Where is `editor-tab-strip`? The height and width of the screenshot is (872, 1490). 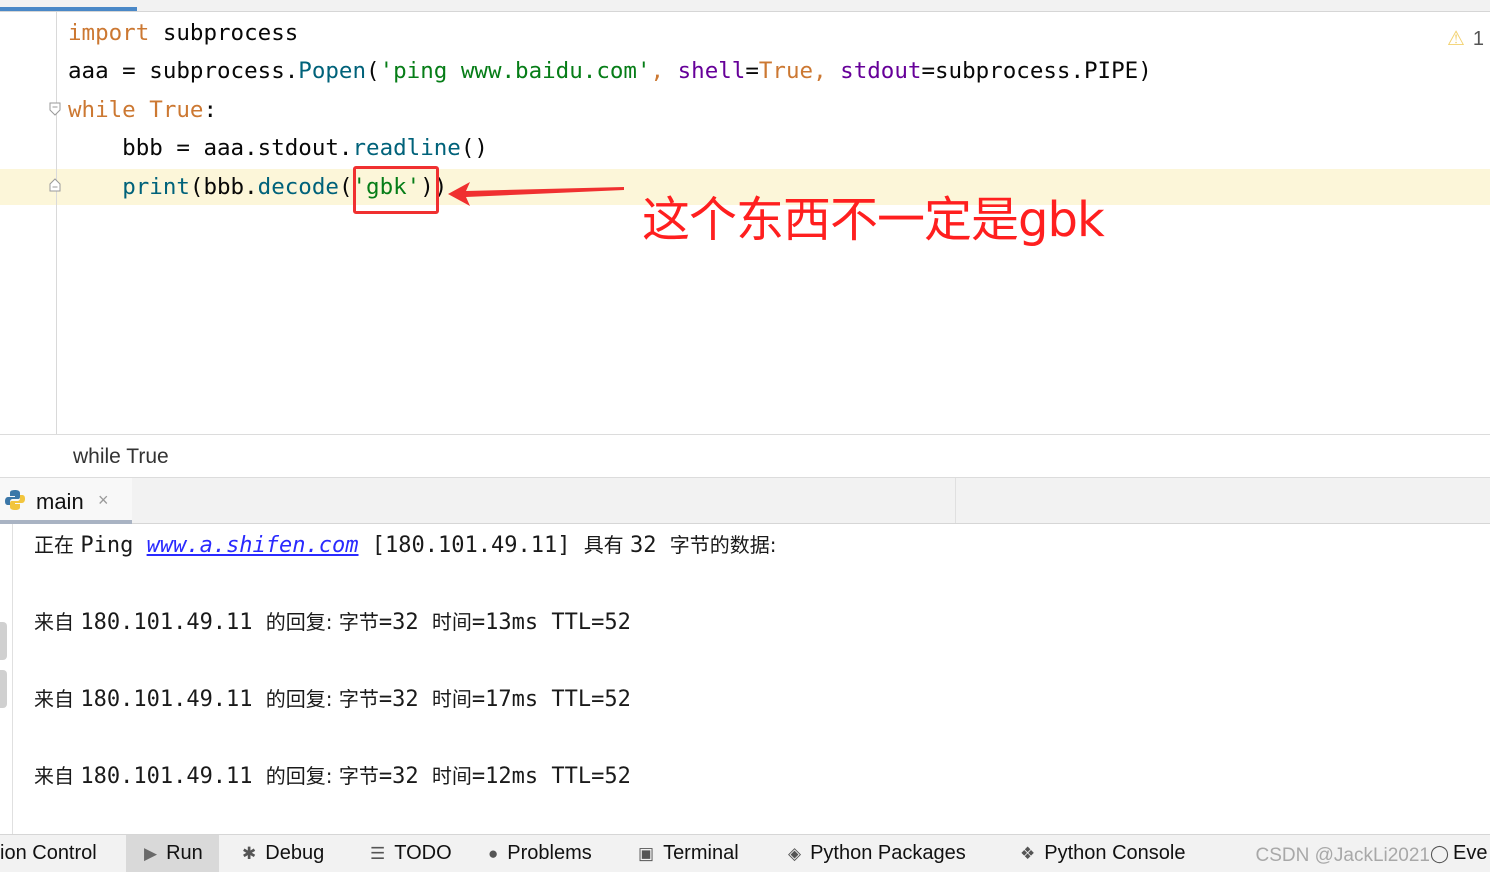
editor-tab-strip is located at coordinates (745, 6).